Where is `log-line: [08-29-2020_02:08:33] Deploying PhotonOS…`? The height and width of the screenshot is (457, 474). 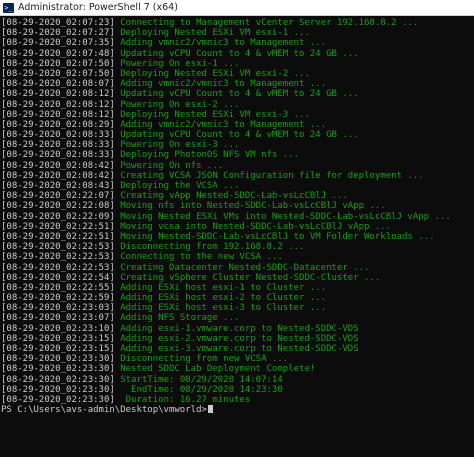
log-line: [08-29-2020_02:08:33] Deploying PhotonOS… is located at coordinates (237, 155).